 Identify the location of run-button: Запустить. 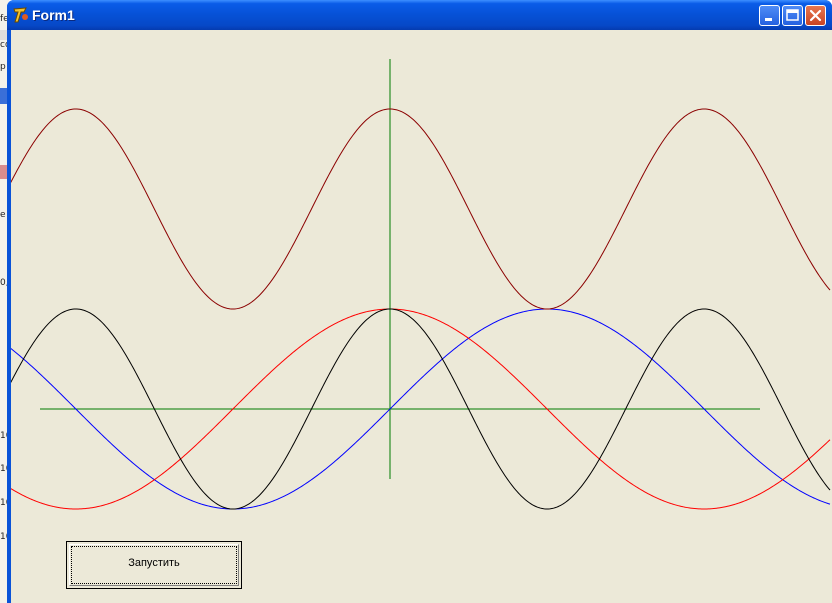
(154, 565).